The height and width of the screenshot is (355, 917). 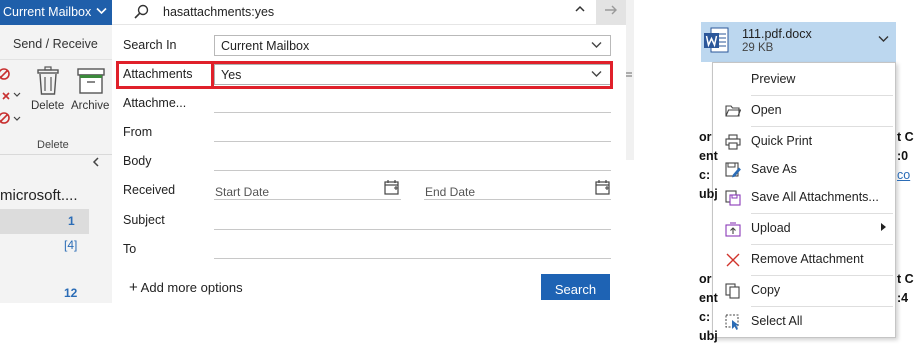 I want to click on attachment-file-name: 111.pdf.docx, so click(x=777, y=34).